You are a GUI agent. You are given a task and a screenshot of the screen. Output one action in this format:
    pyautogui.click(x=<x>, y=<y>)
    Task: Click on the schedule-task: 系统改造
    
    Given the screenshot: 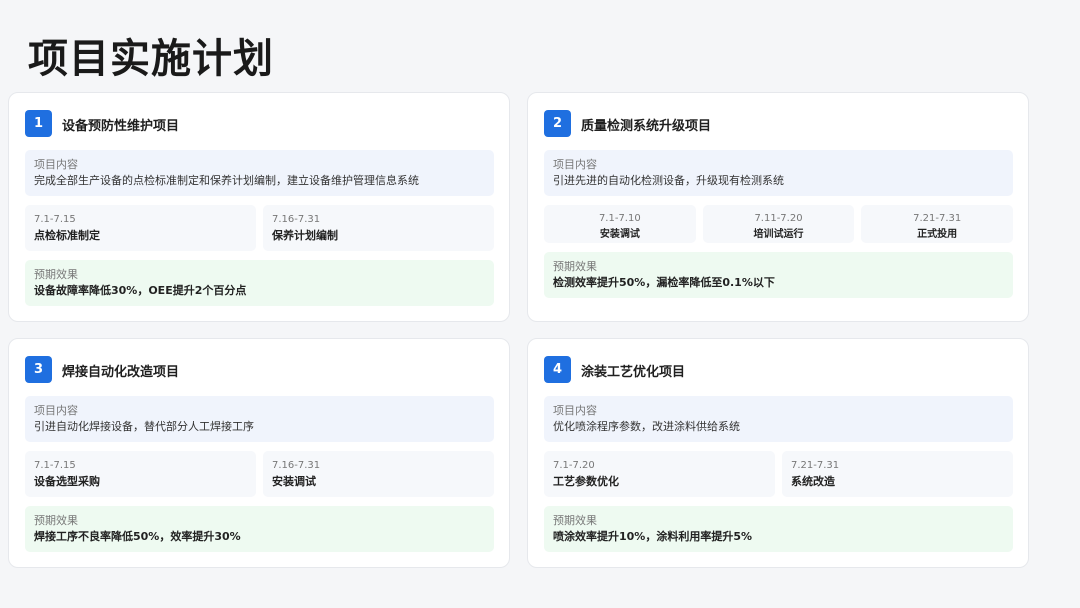 What is the action you would take?
    pyautogui.click(x=813, y=481)
    